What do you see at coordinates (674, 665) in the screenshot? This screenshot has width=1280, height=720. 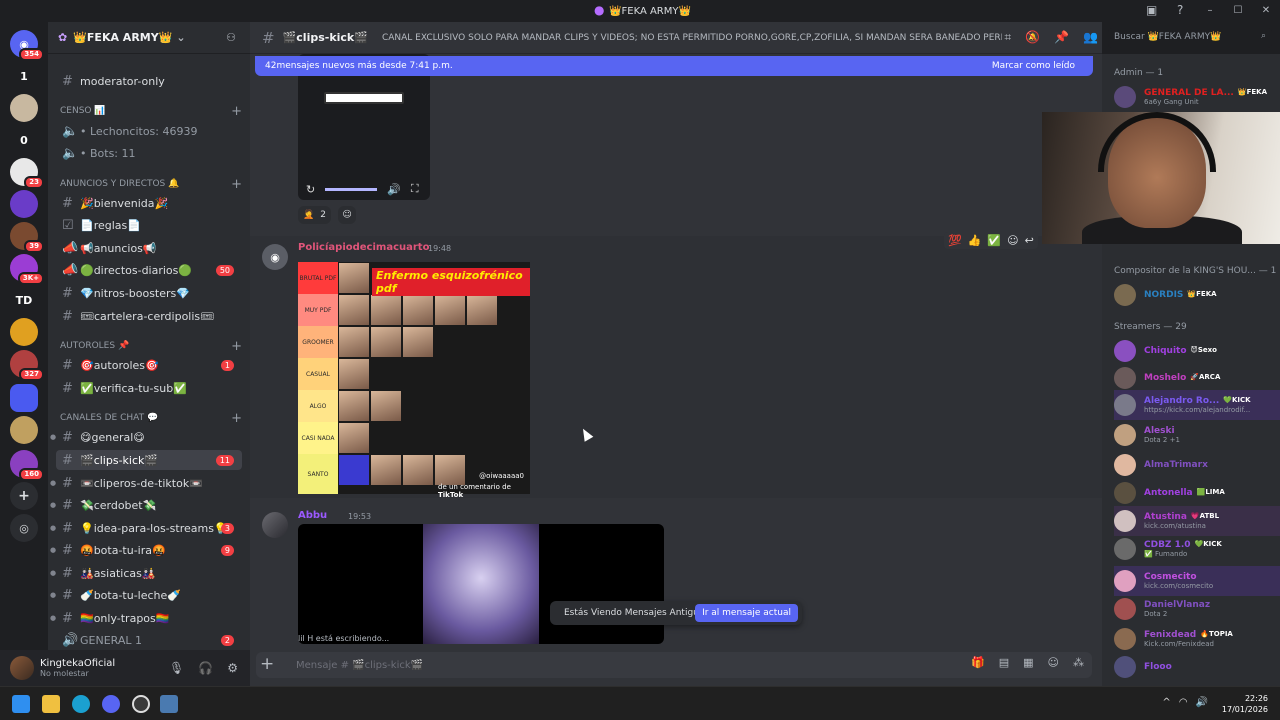 I see `message-input: Mensaje # 🎬clips-kick🎬` at bounding box center [674, 665].